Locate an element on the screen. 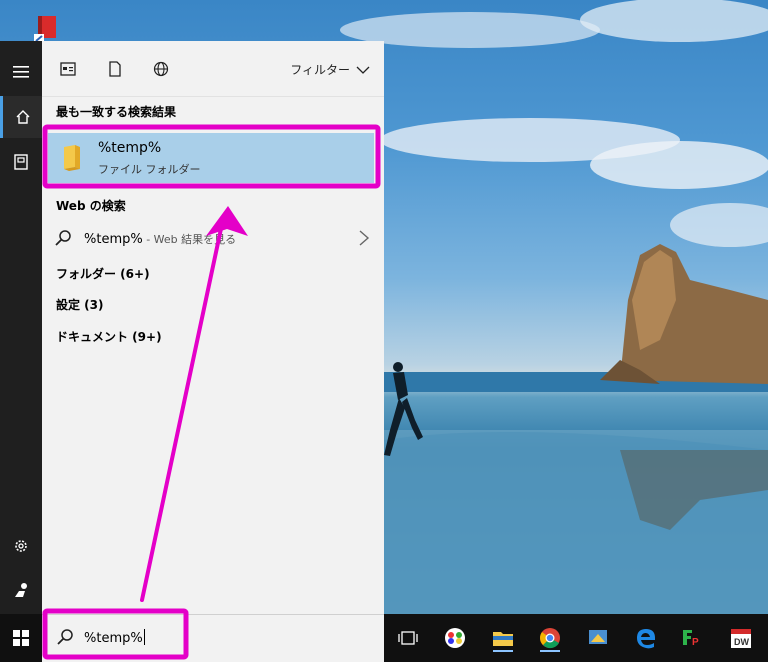 The image size is (768, 662). search-input-value: %temp% is located at coordinates (113, 638).